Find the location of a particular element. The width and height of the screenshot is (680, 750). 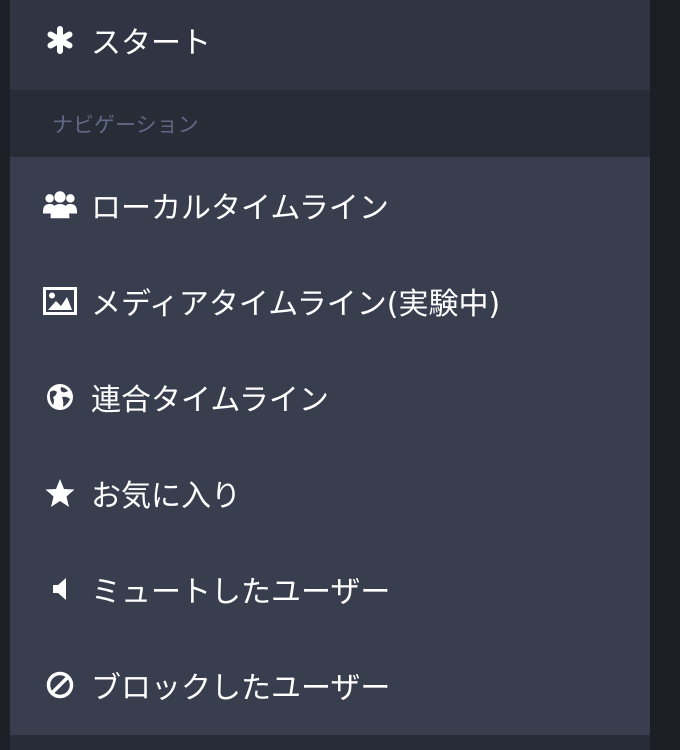

nav-item-federated-timeline: 連合タイムライン is located at coordinates (330, 397).